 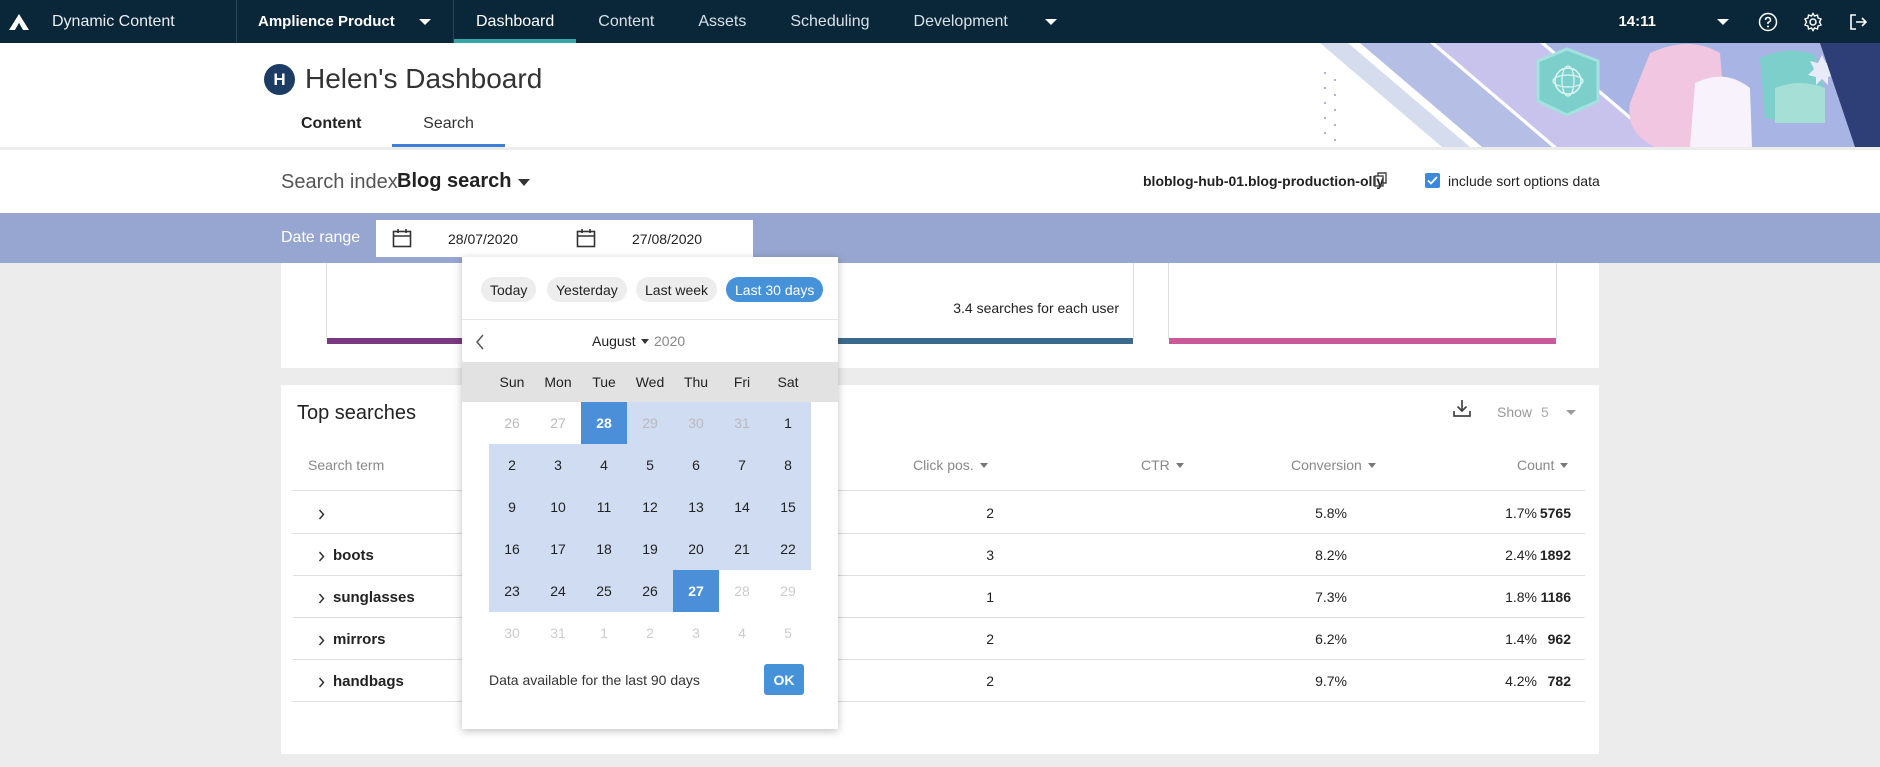 I want to click on page-title: Helen's Dashboard, so click(x=424, y=78).